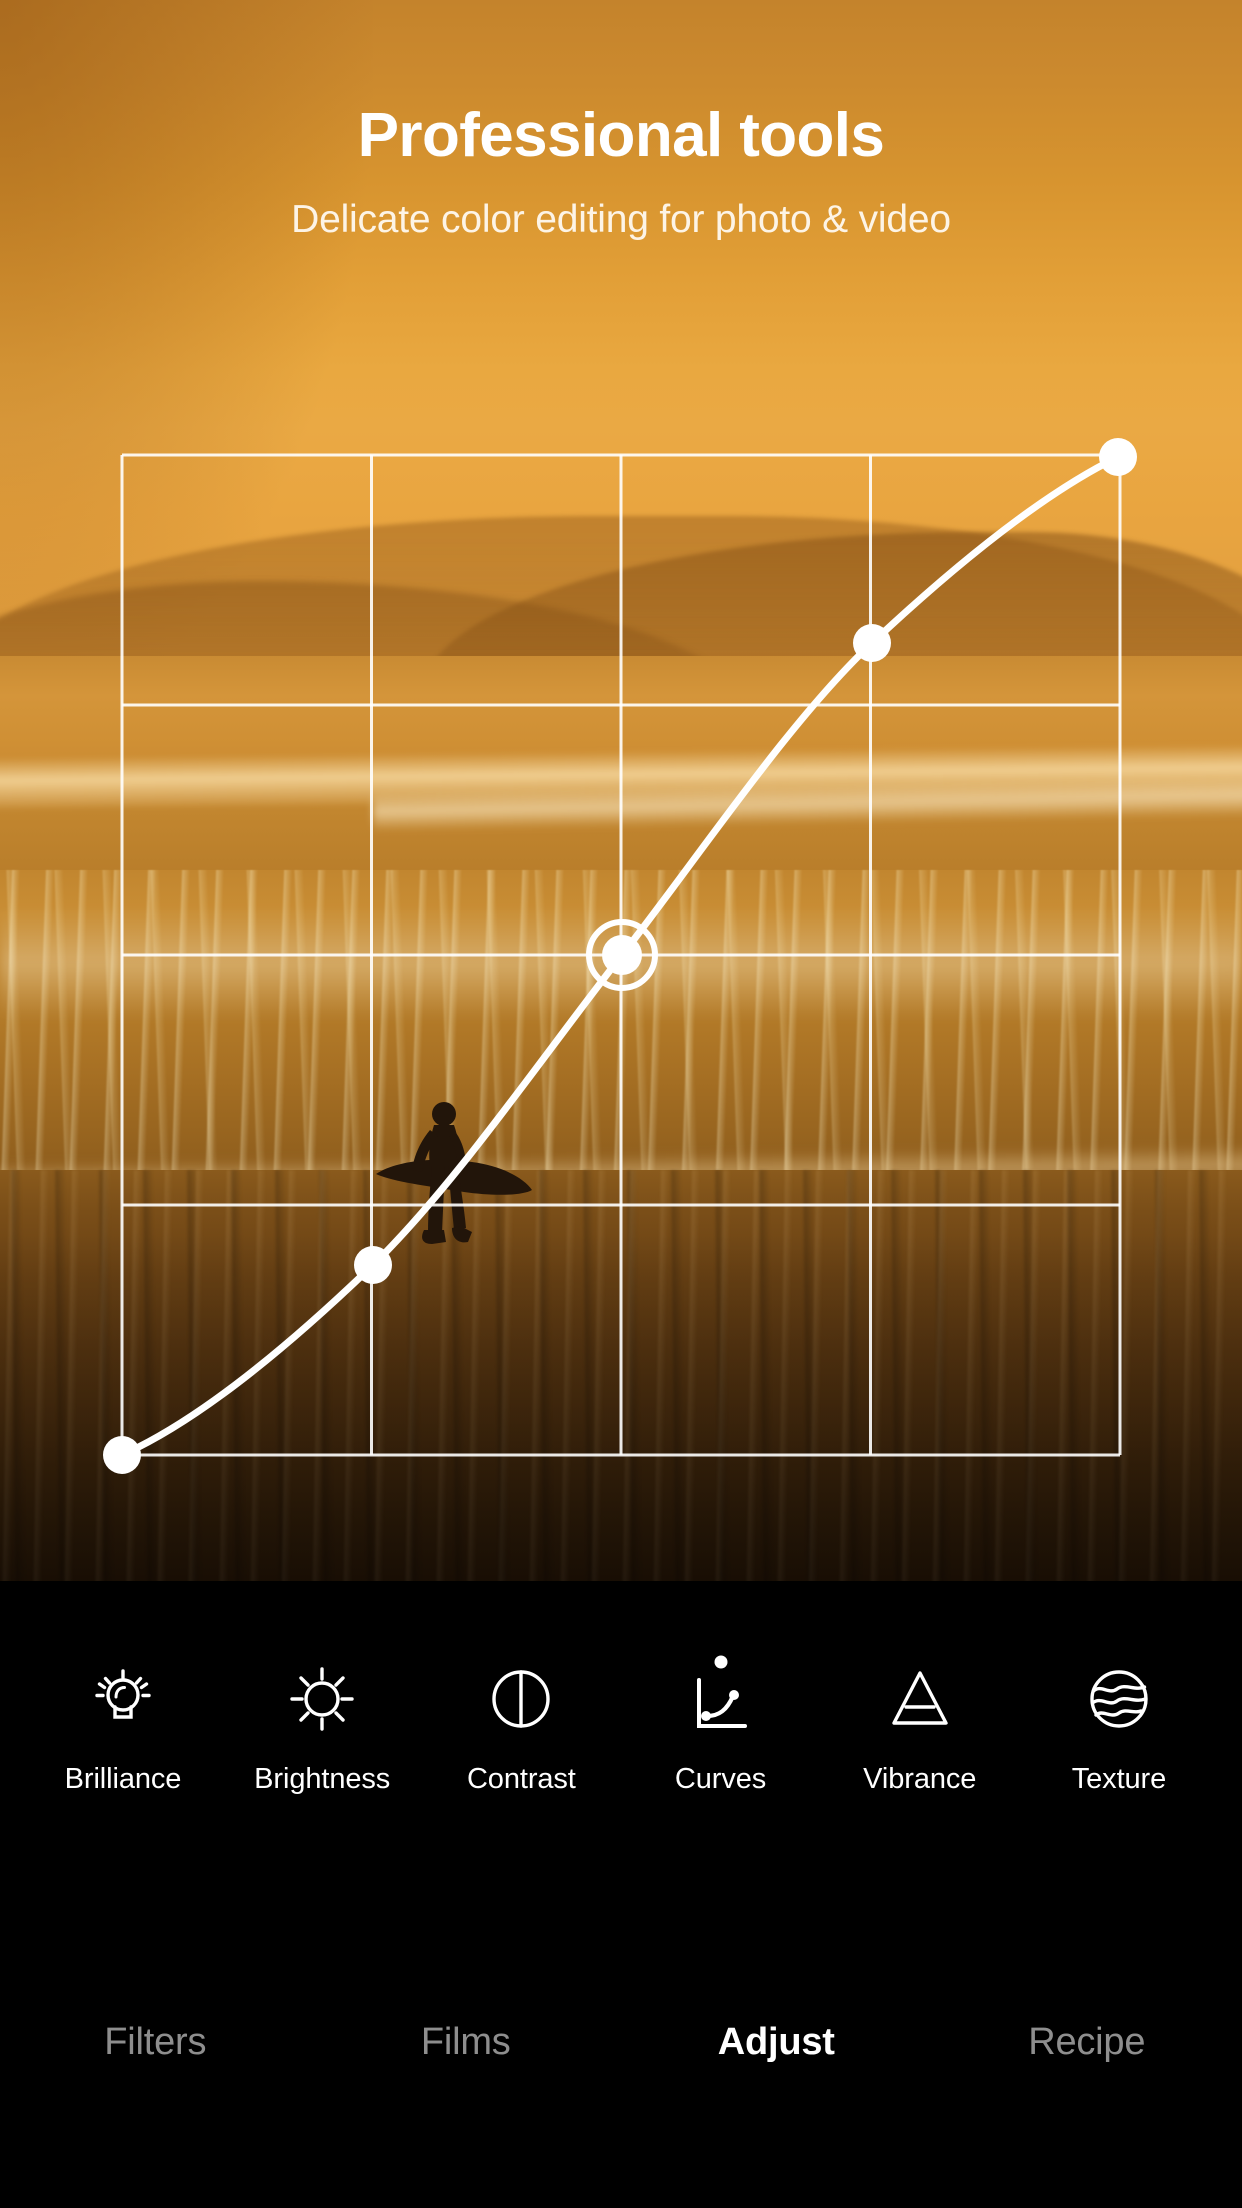 The image size is (1242, 2208). What do you see at coordinates (155, 2042) in the screenshot?
I see `tab-filters: Filters` at bounding box center [155, 2042].